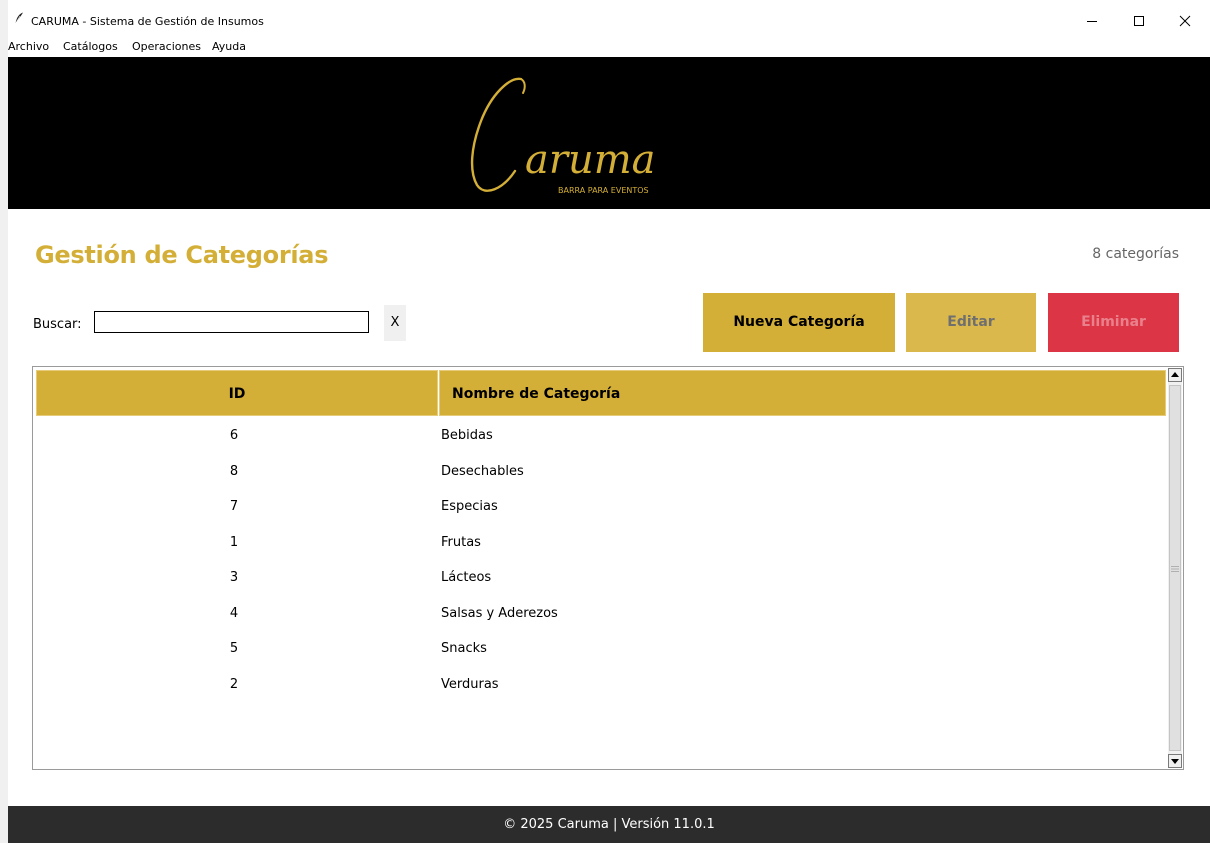 This screenshot has width=1210, height=843. What do you see at coordinates (57, 324) in the screenshot?
I see `search-label: Buscar:` at bounding box center [57, 324].